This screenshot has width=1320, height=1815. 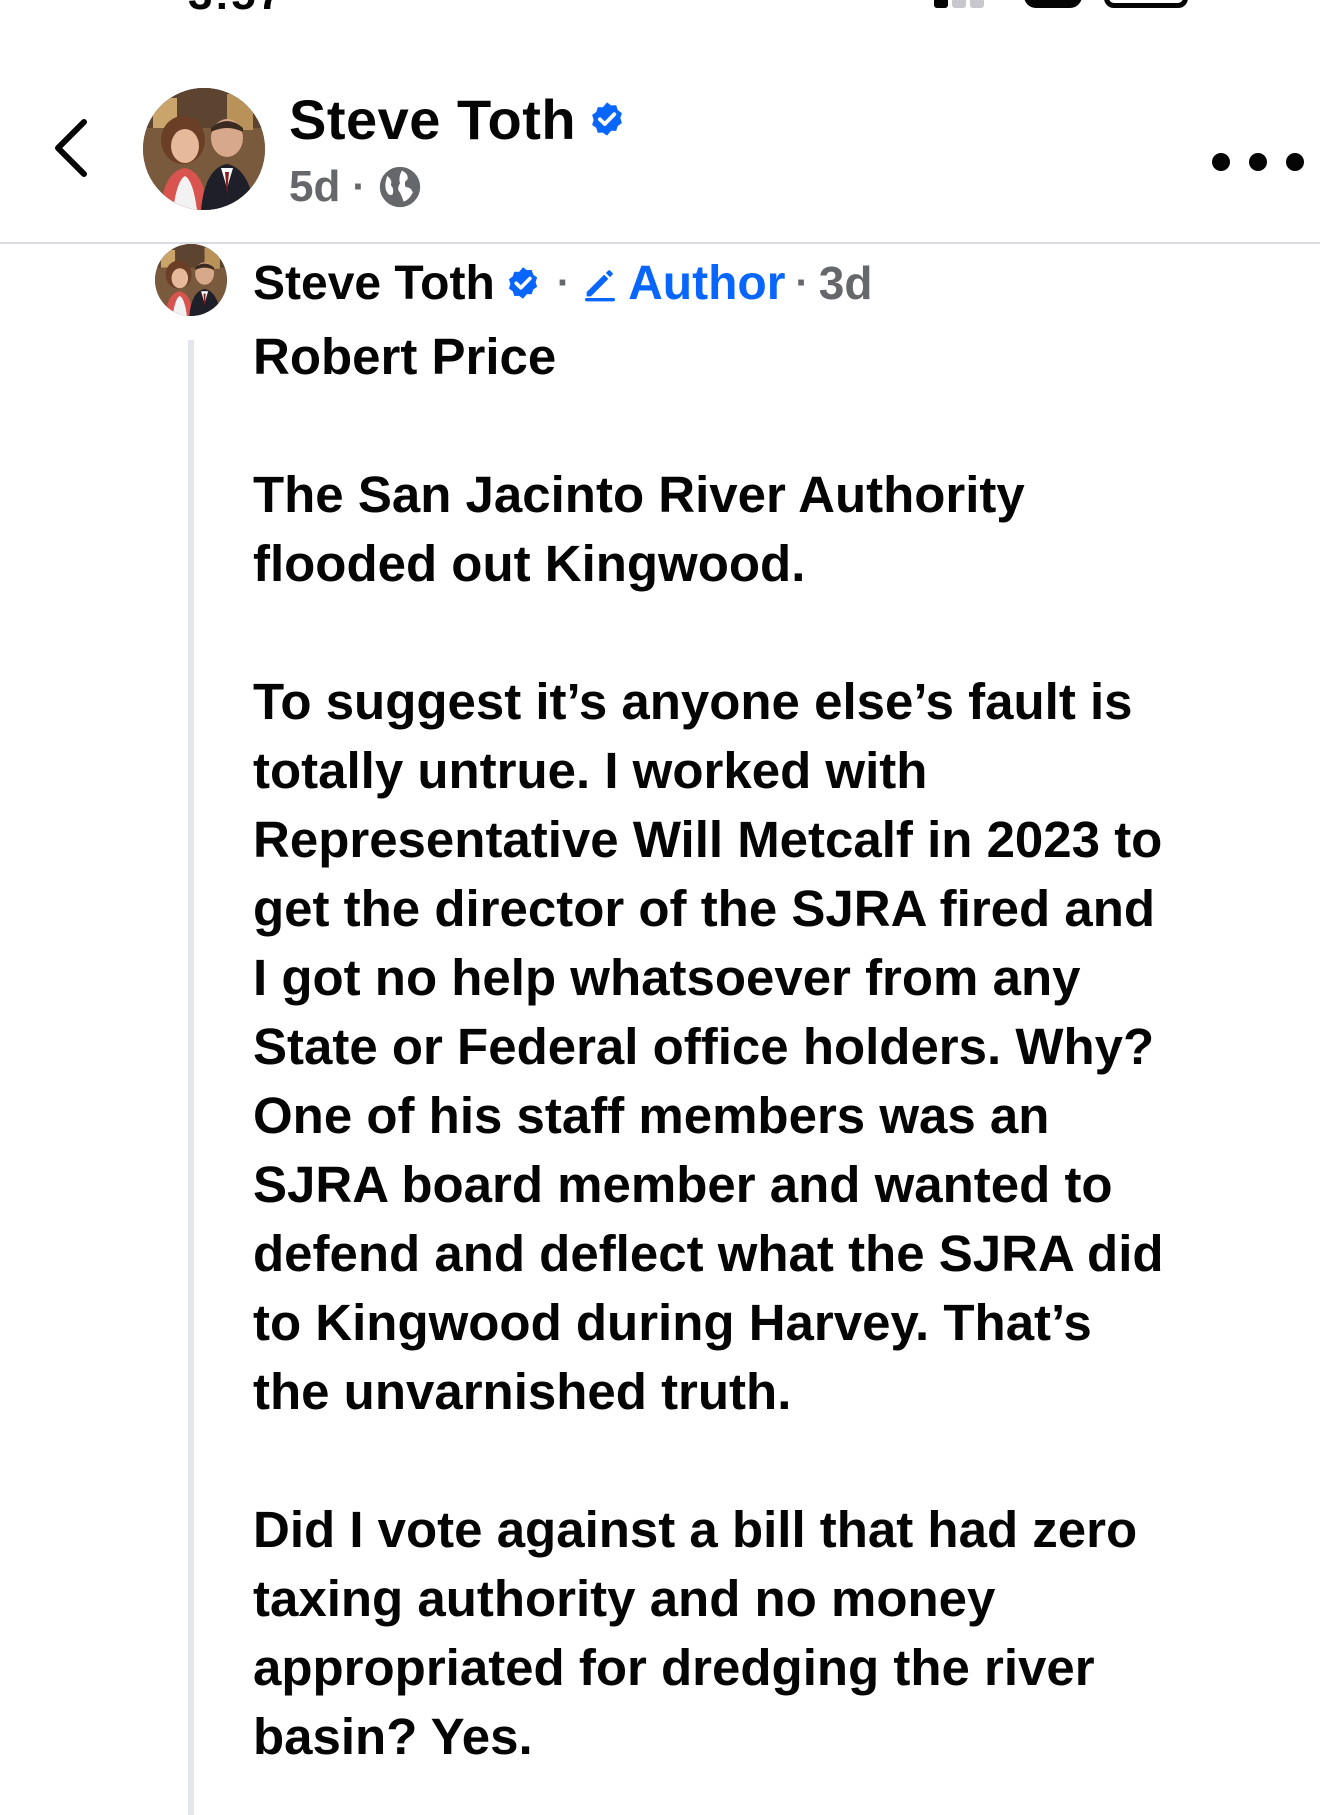 I want to click on chevron-left-icon, so click(x=71, y=148).